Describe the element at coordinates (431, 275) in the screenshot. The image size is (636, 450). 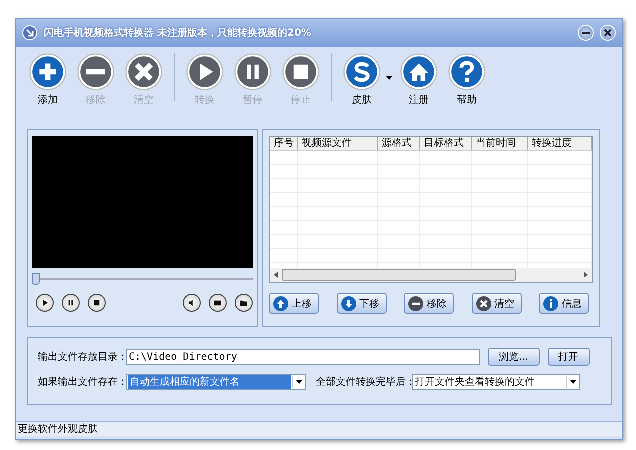
I see `horizontal-scrollbar` at that location.